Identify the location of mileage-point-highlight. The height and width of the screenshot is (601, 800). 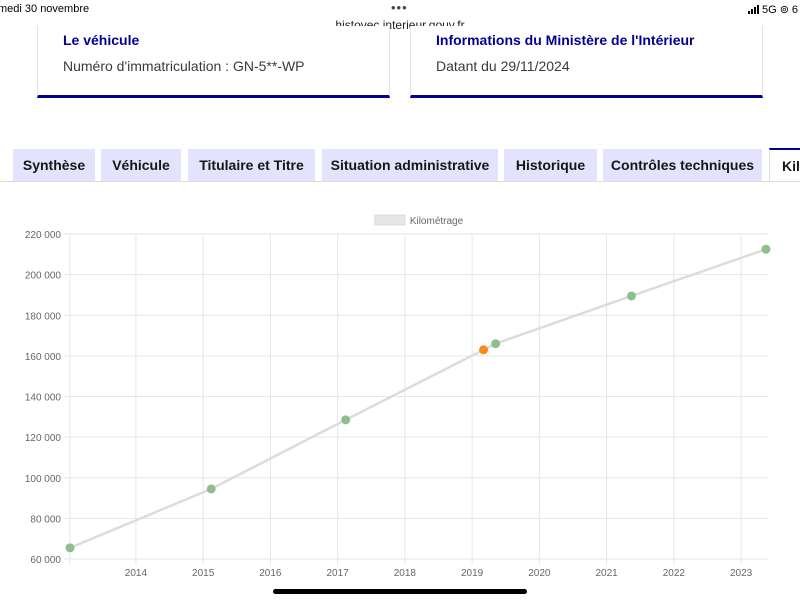
(484, 350).